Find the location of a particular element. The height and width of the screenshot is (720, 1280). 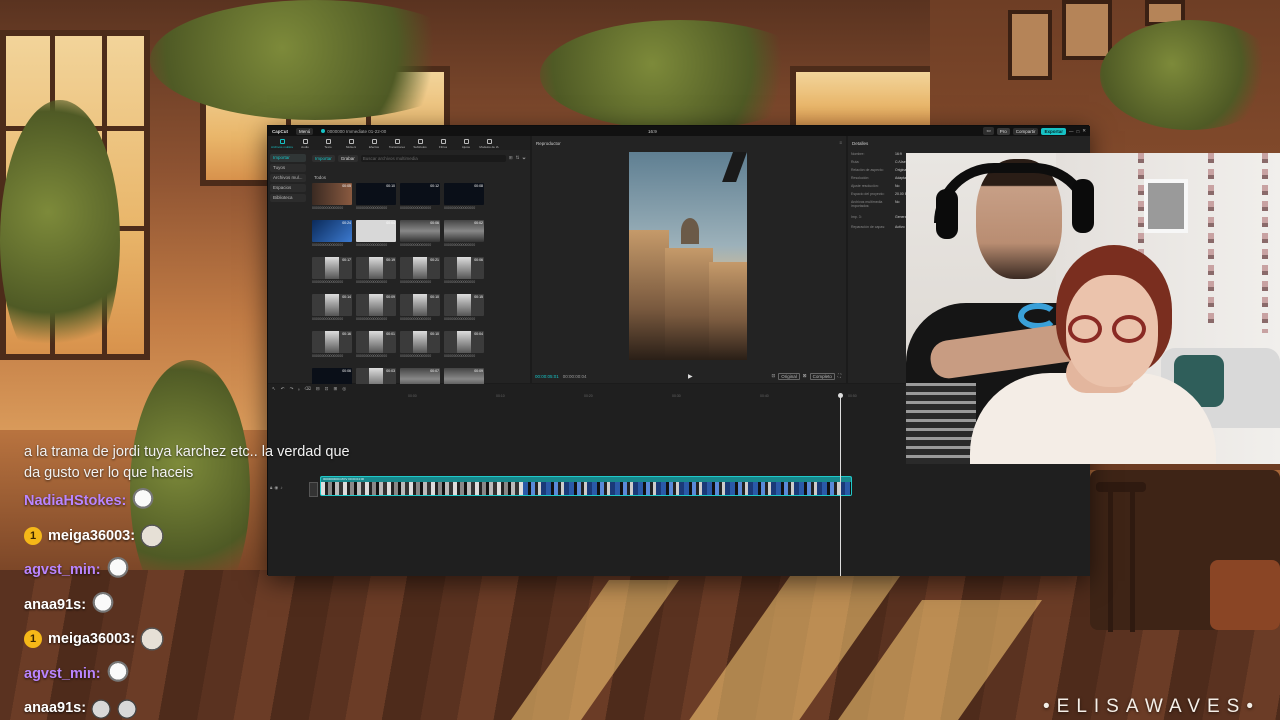

video-track-clips: 0000000000.MOV 00:00:04:00 is located at coordinates (586, 486).